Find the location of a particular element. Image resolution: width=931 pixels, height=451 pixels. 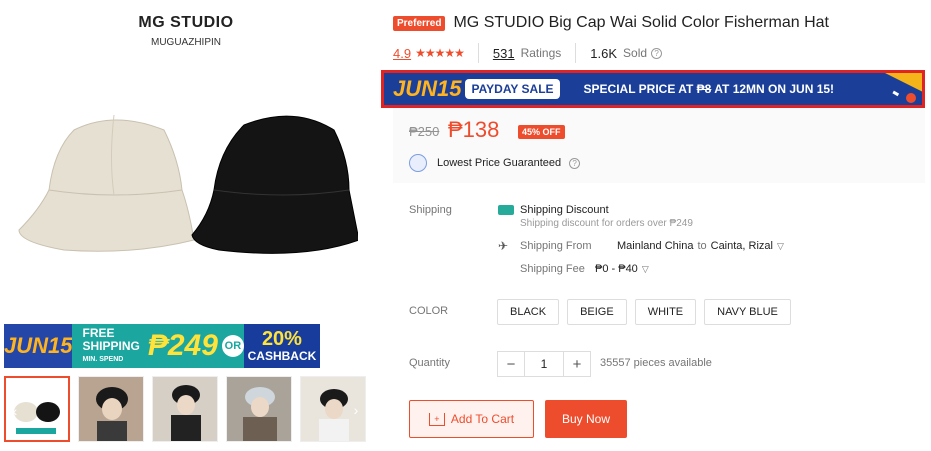

shipping-discount-title: Shipping Discount is located at coordinates (564, 210).